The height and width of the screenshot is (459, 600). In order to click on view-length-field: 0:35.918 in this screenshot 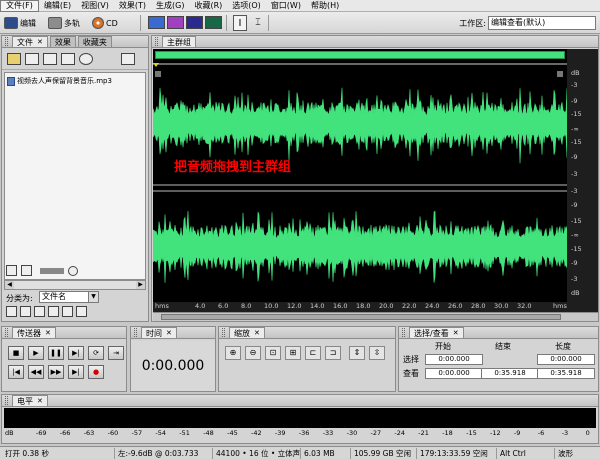, I will do `click(566, 373)`.